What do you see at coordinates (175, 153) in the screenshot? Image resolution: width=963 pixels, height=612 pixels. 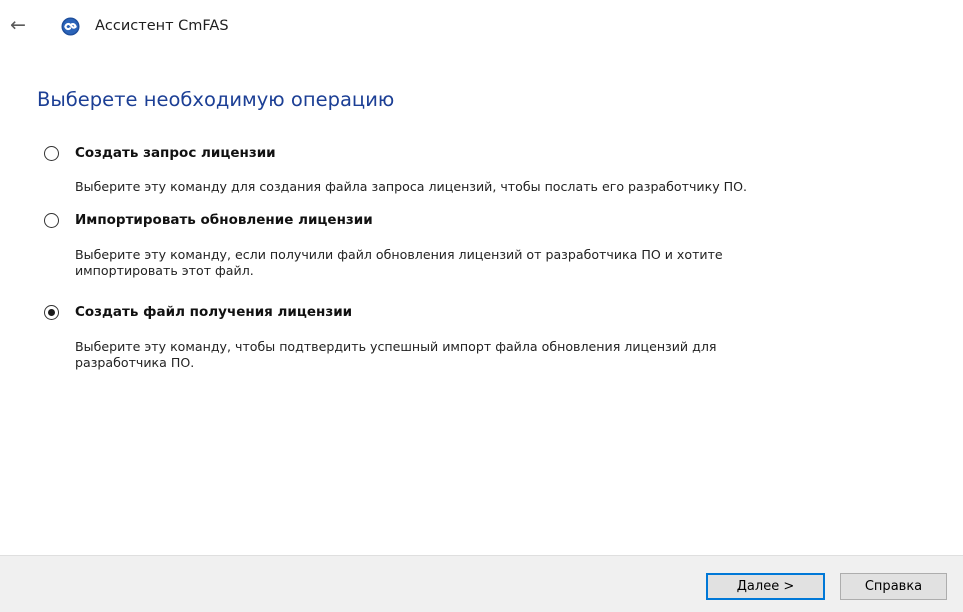 I see `option-label: Создать запрос лицензии` at bounding box center [175, 153].